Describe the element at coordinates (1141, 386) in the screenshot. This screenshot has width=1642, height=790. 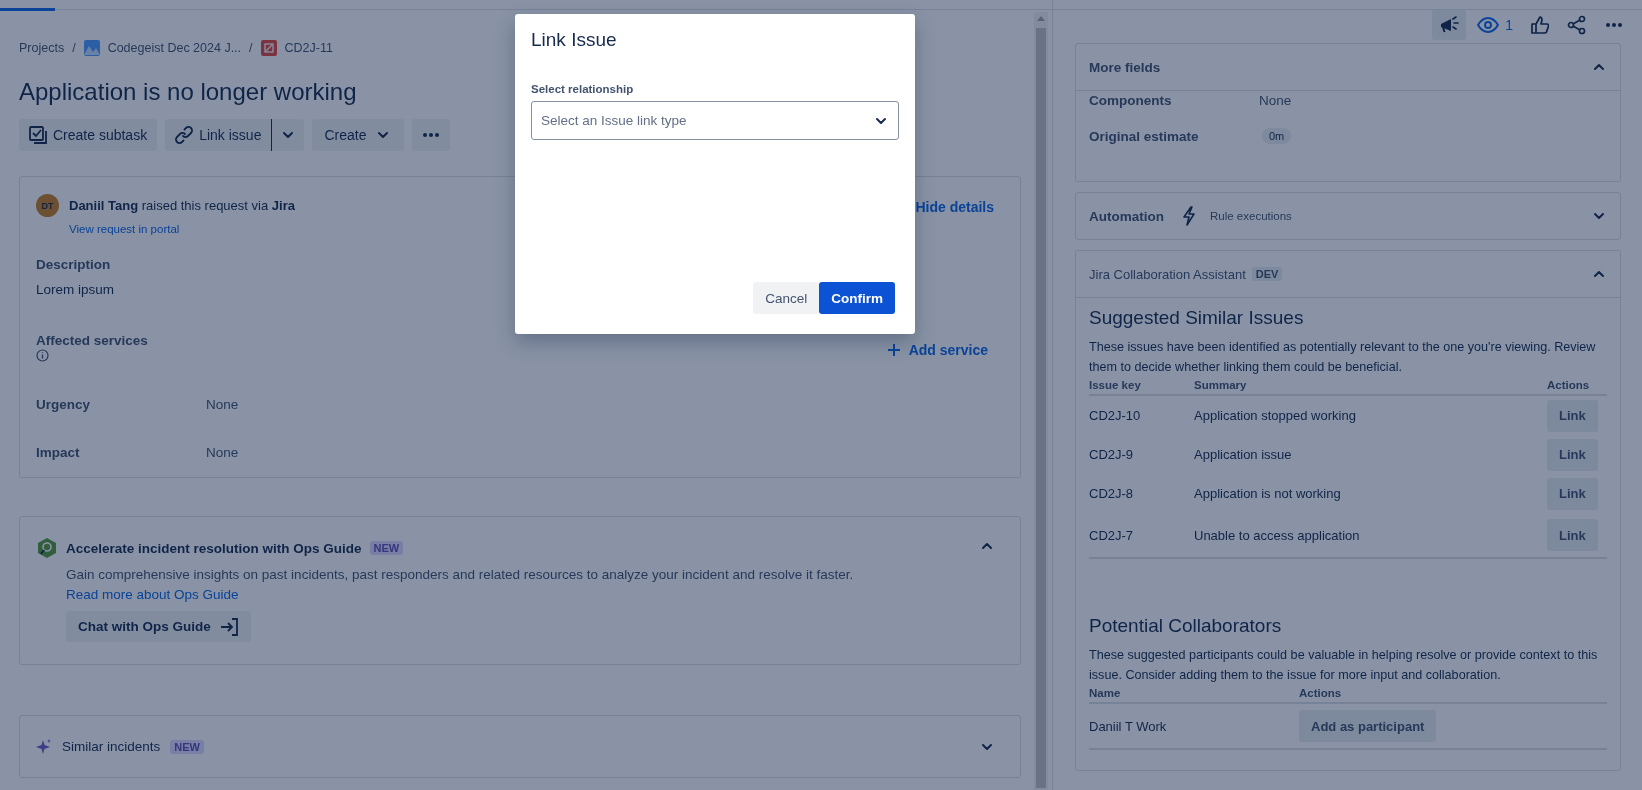
I see `column-header: Issue key` at that location.